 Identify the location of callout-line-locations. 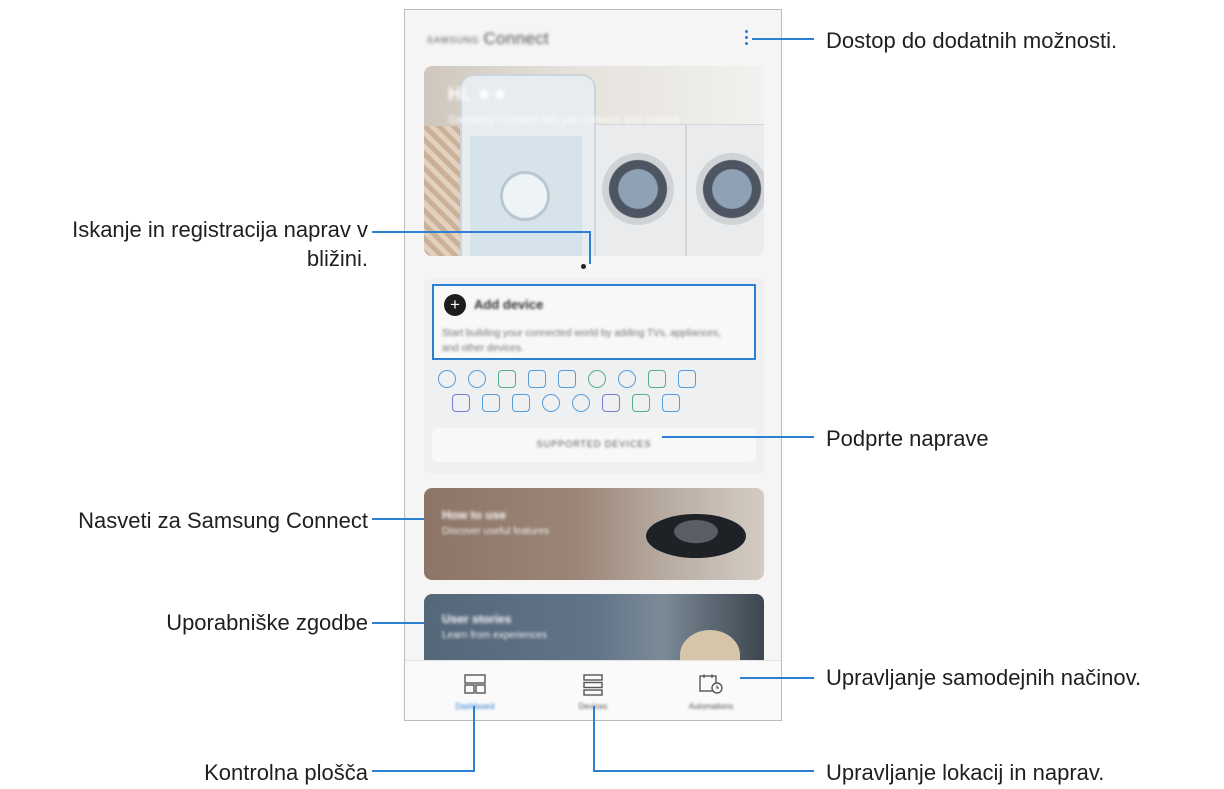
(703, 739).